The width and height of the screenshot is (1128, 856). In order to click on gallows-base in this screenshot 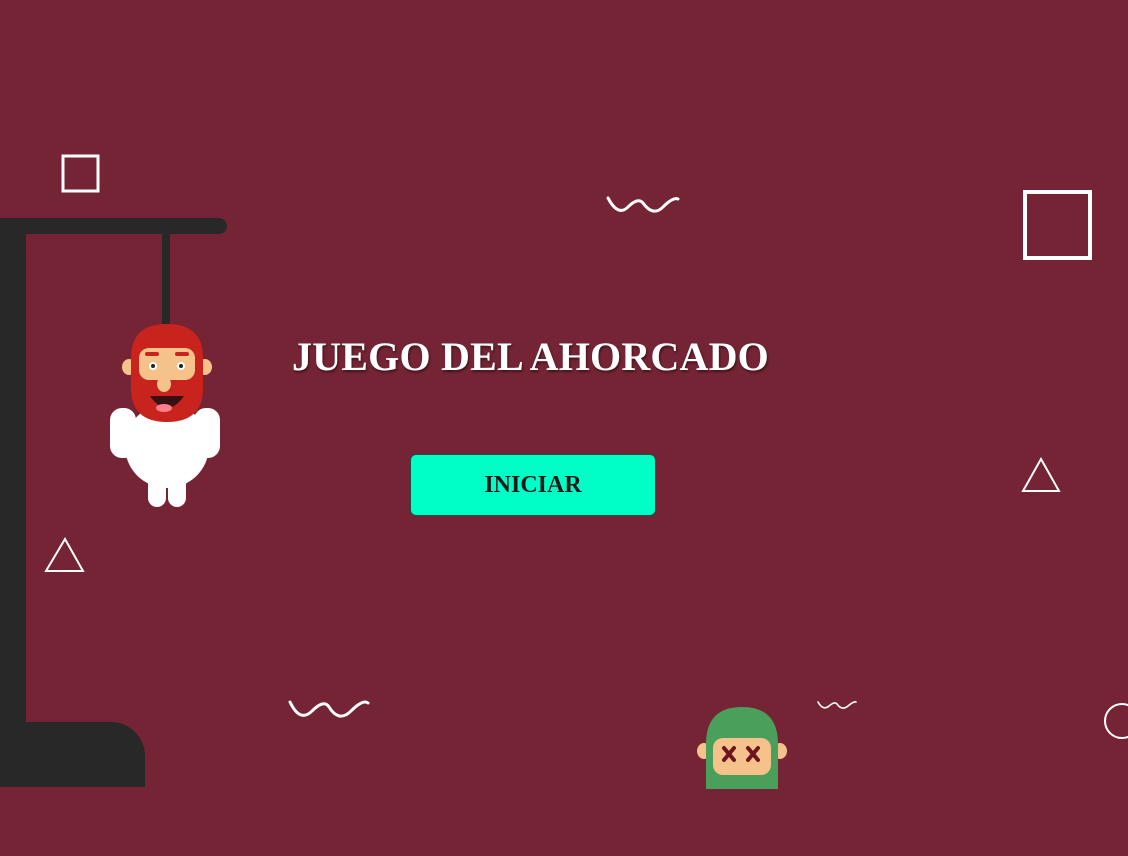, I will do `click(72, 754)`.